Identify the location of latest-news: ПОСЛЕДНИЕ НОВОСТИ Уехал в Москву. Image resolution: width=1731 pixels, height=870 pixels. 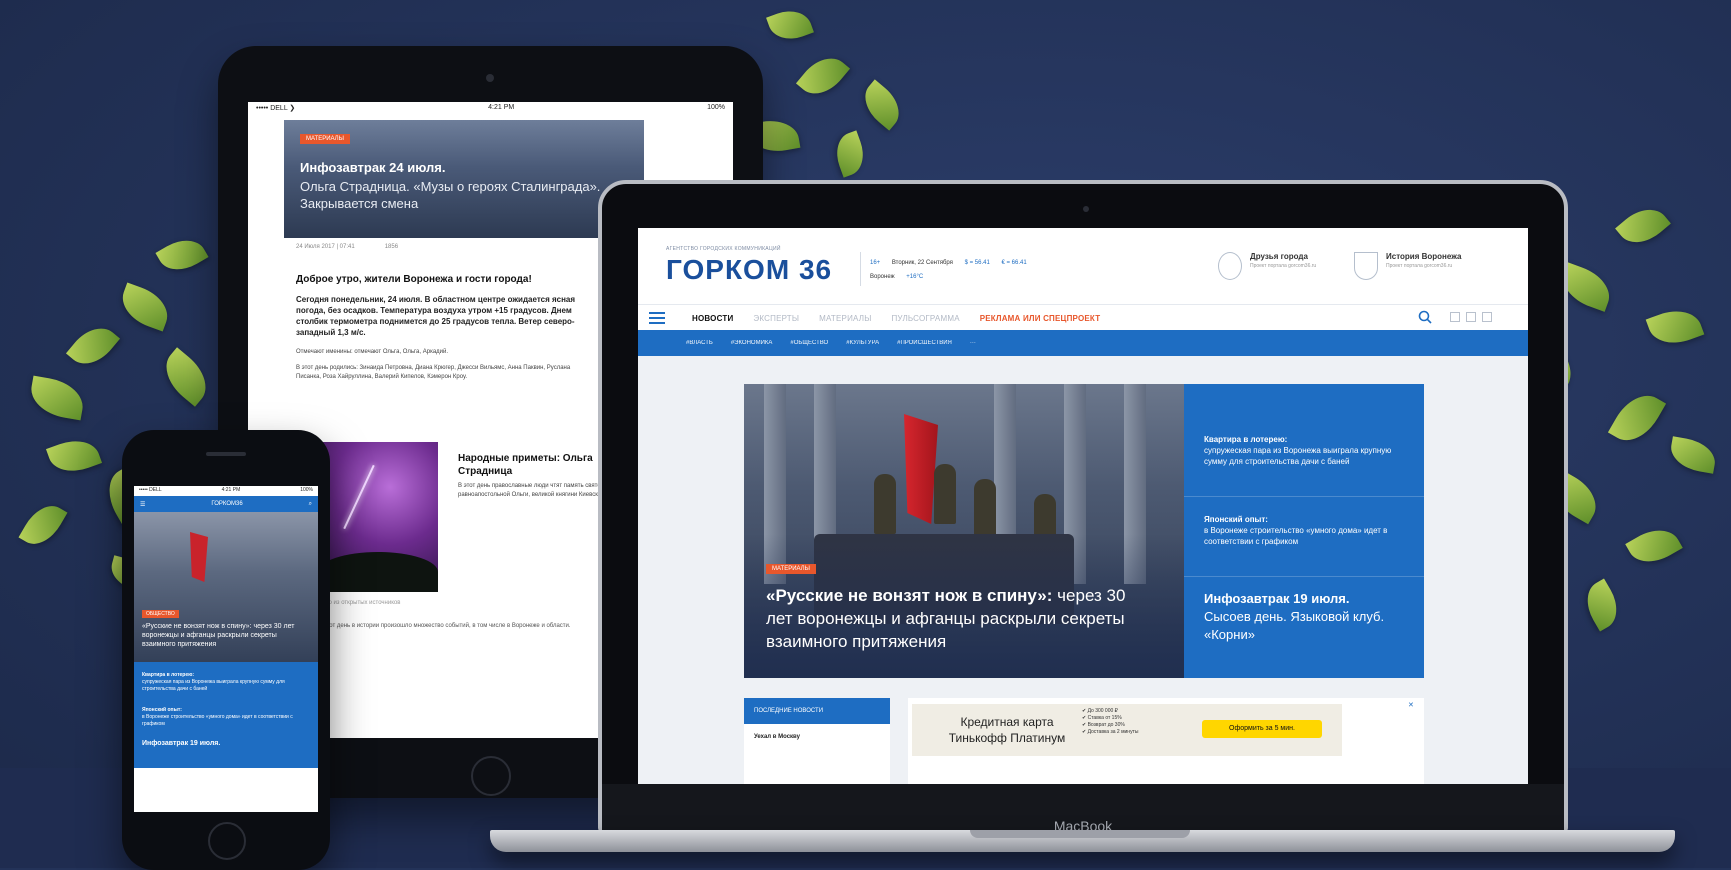
(817, 741).